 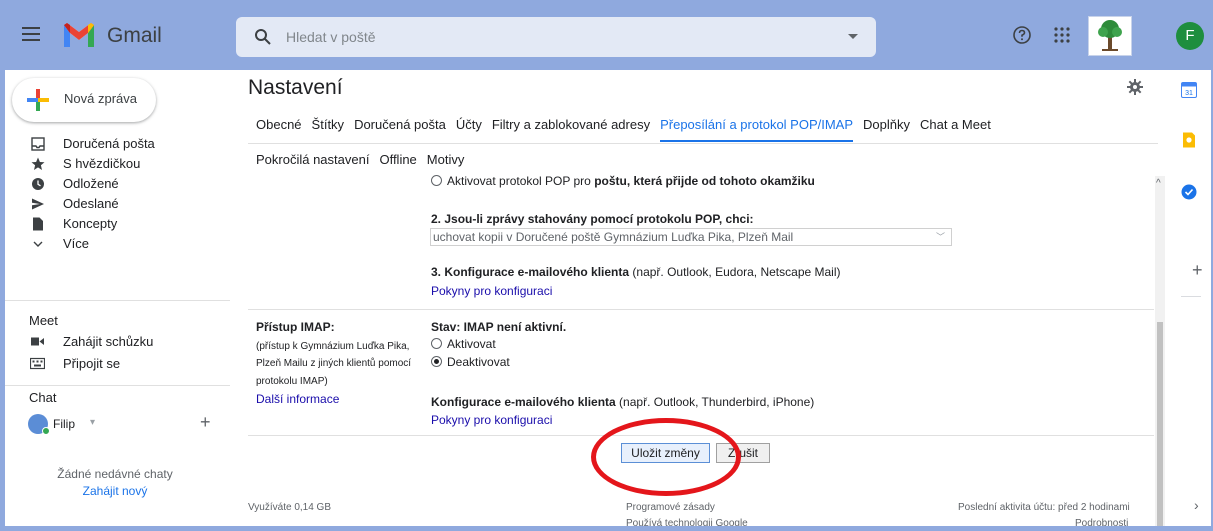 I want to click on new-chat-button: +, so click(x=205, y=422).